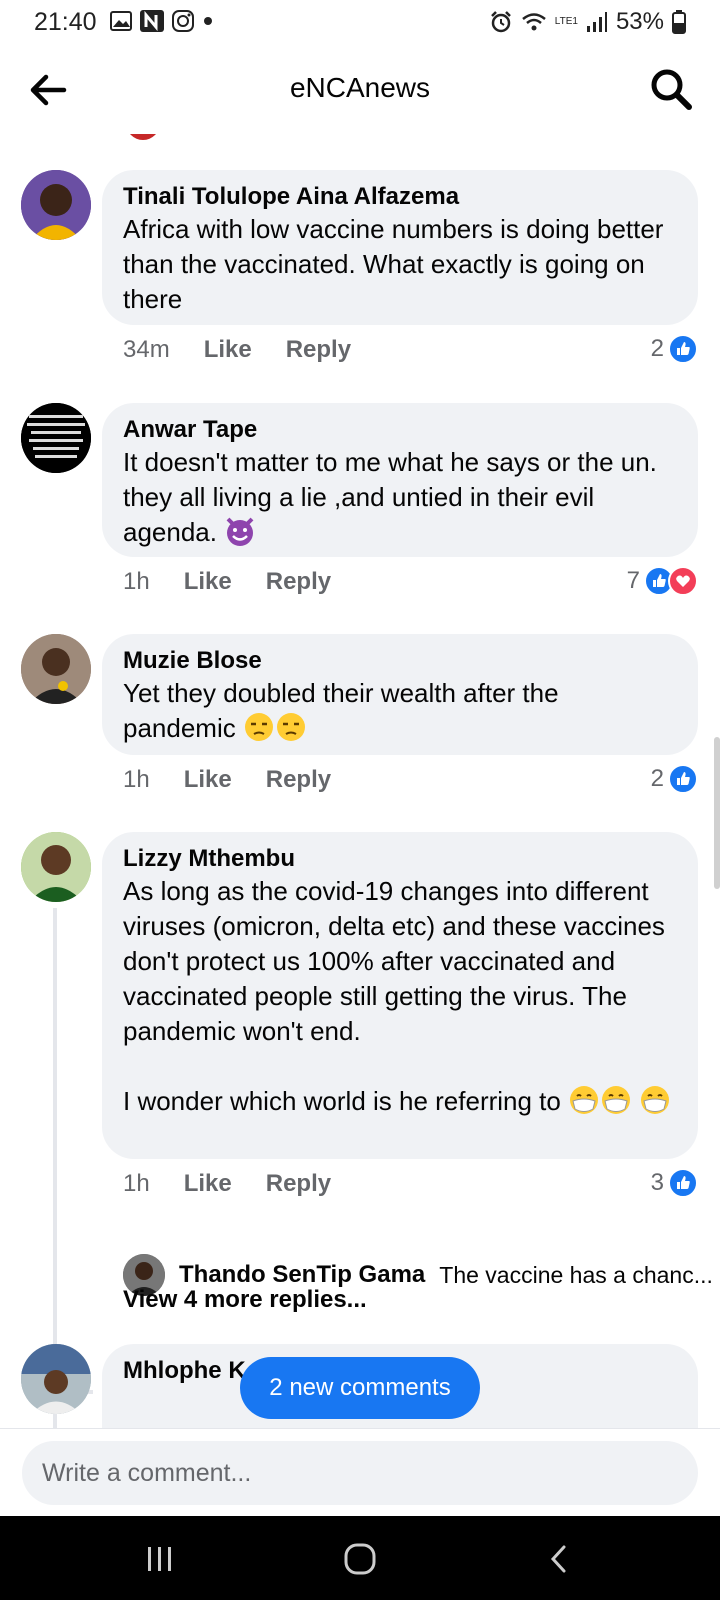 The image size is (720, 1600). I want to click on comment-author: Tinali Tolulope Aina Alfazema, so click(400, 197).